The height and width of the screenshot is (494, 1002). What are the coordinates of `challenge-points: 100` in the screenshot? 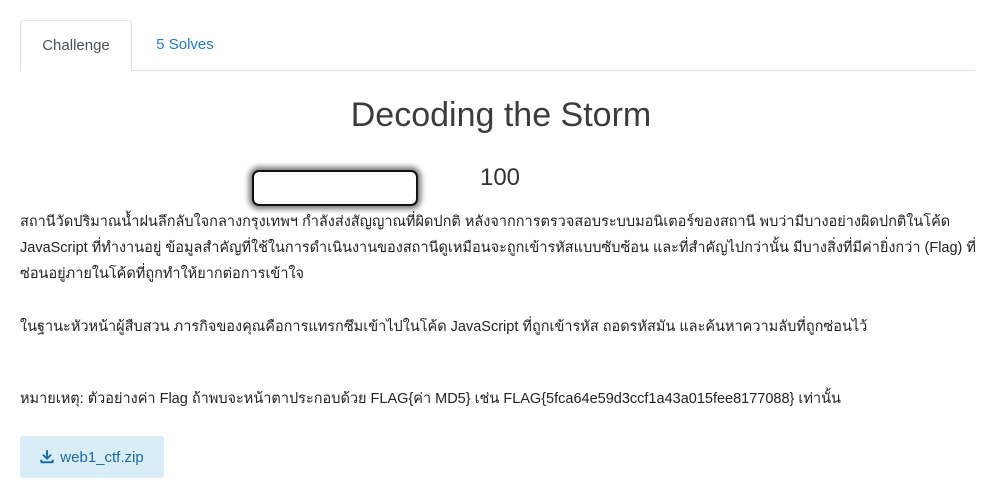 It's located at (500, 177).